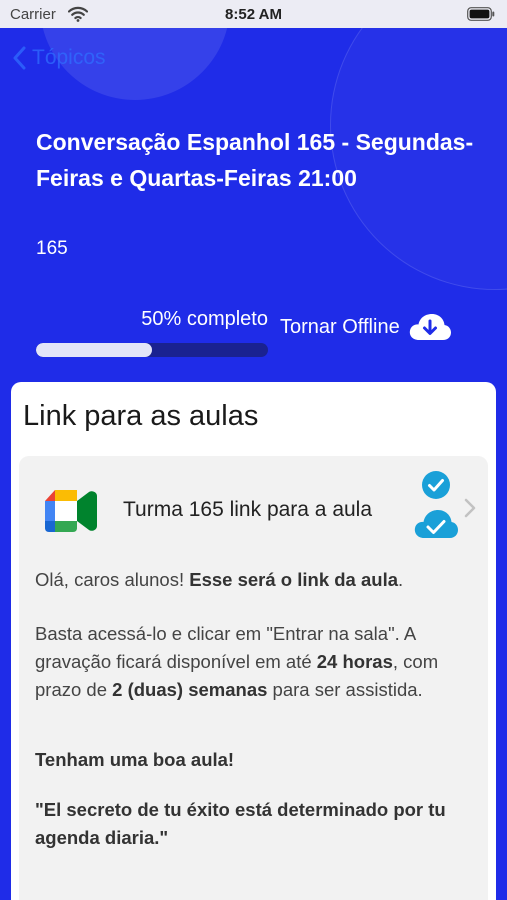 Image resolution: width=507 pixels, height=900 pixels. What do you see at coordinates (436, 485) in the screenshot?
I see `check-circle-icon` at bounding box center [436, 485].